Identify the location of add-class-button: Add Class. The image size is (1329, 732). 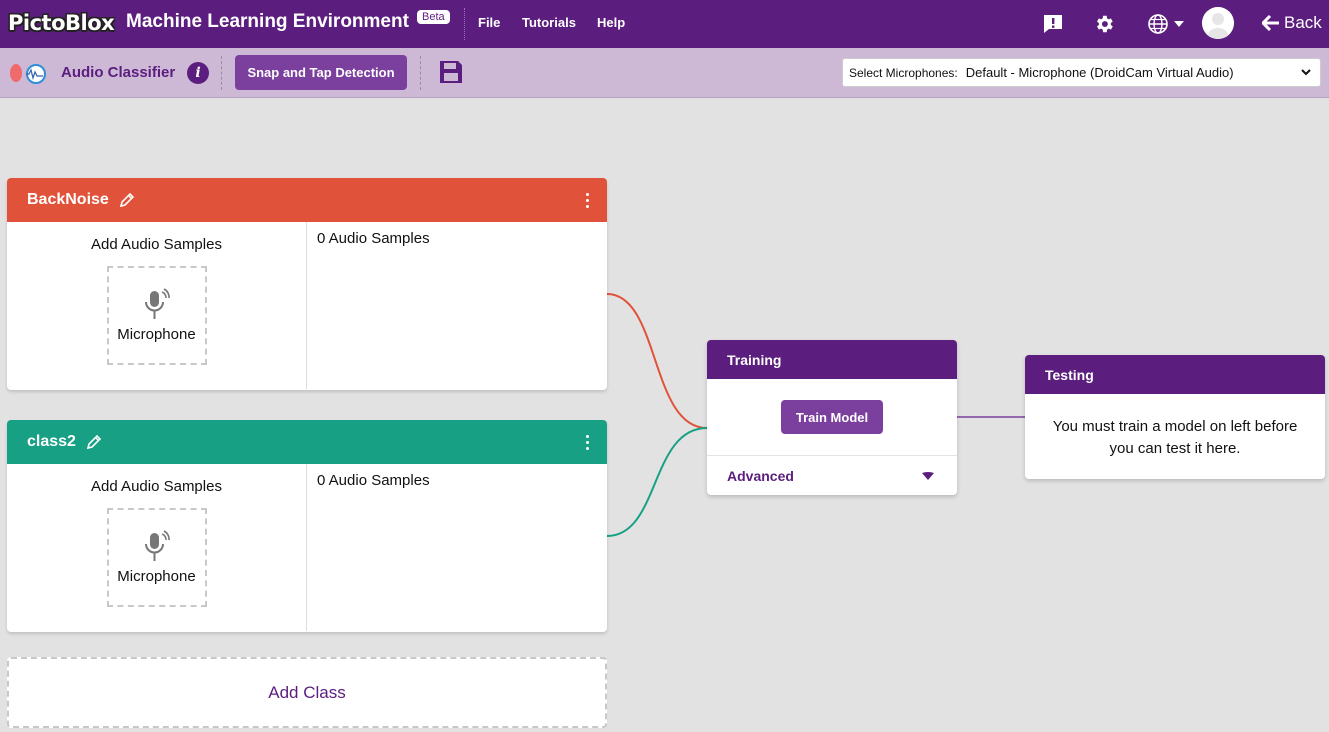
(307, 692).